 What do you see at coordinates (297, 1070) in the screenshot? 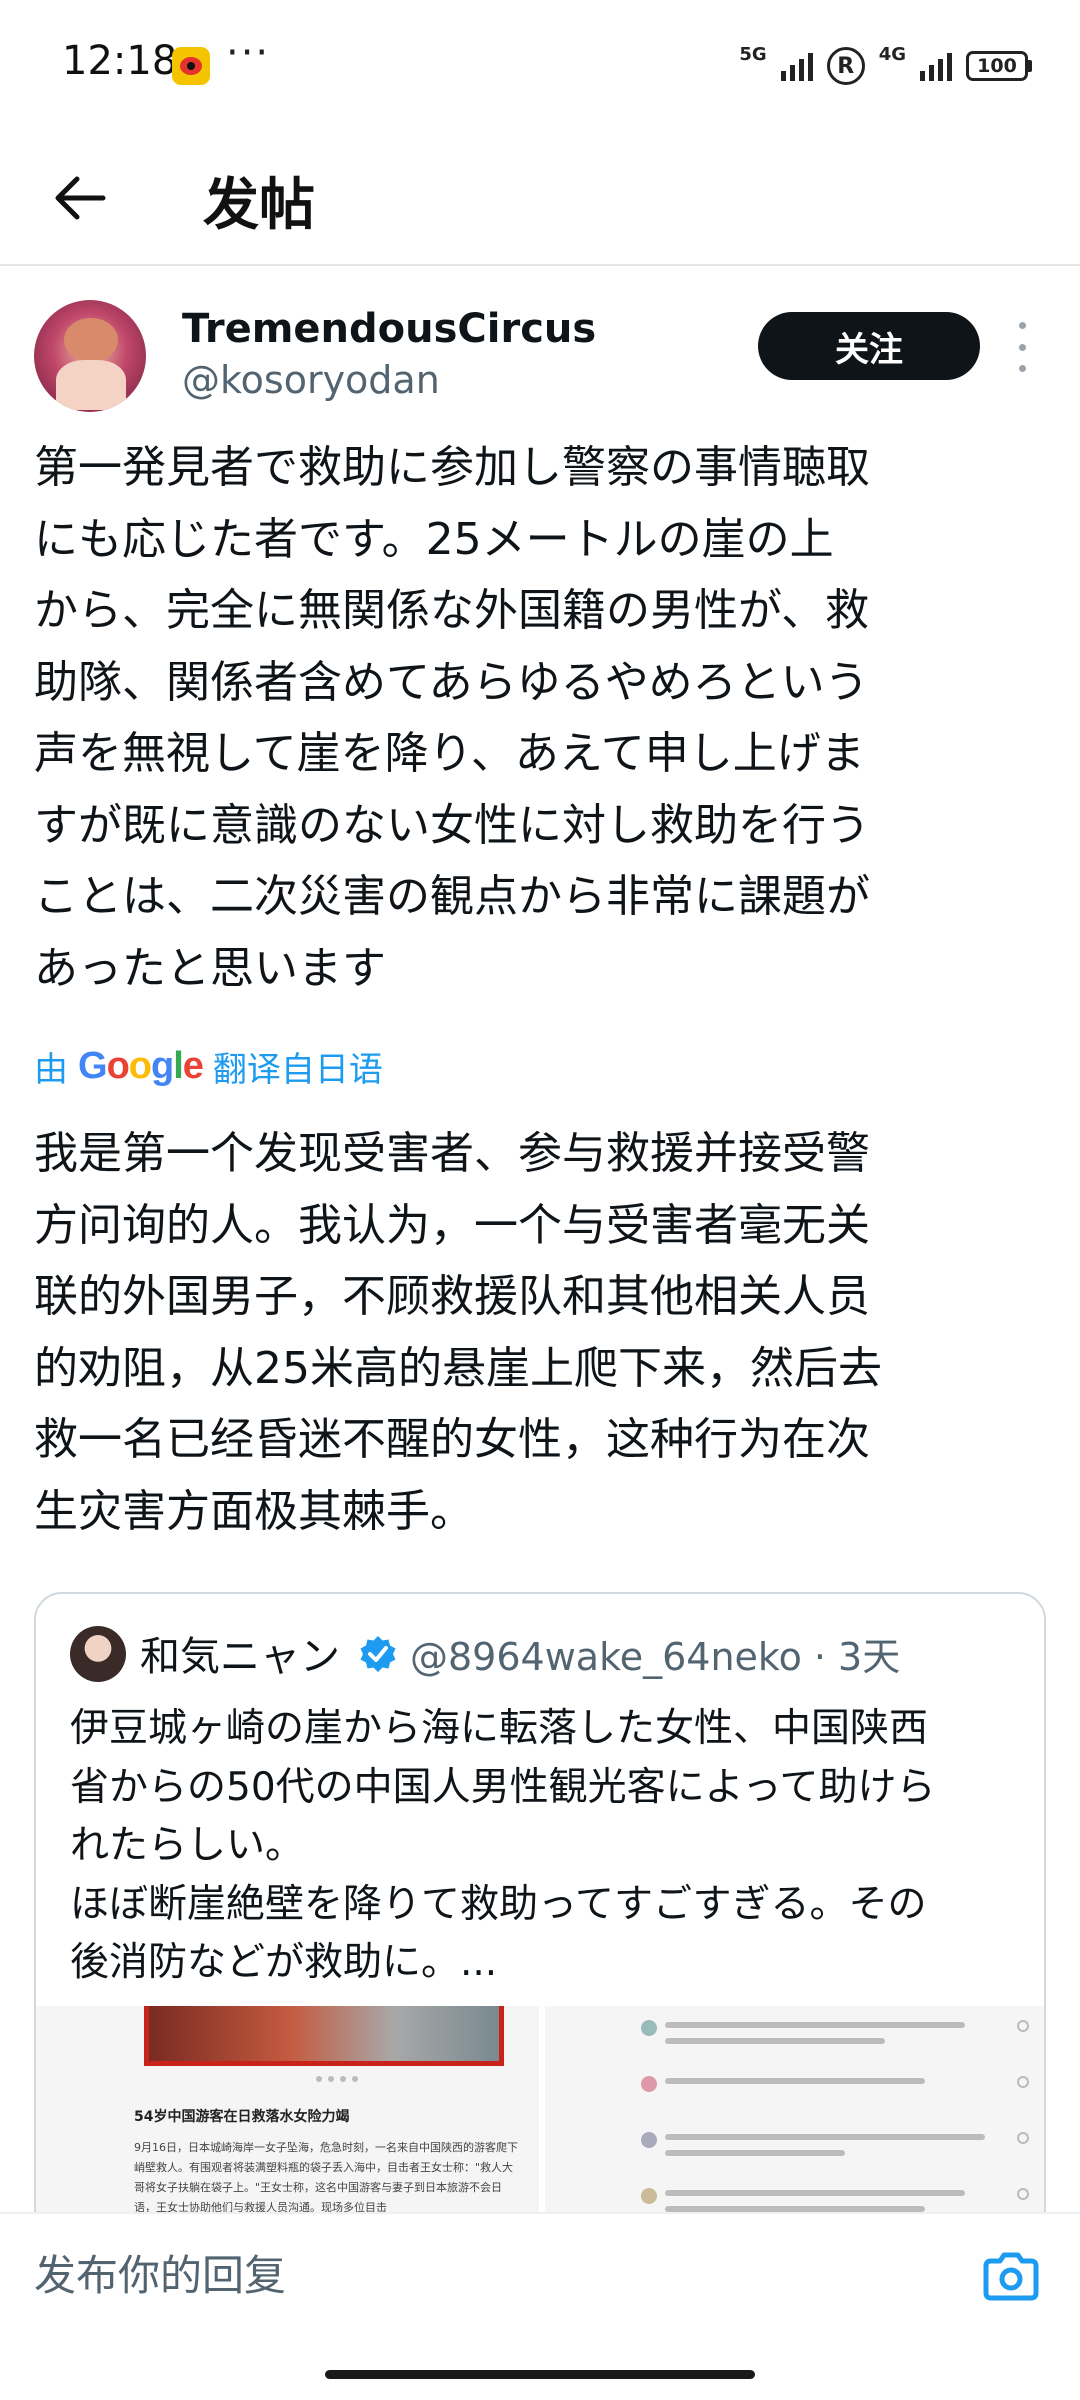
I see `translate-suffix: 翻译自日语` at bounding box center [297, 1070].